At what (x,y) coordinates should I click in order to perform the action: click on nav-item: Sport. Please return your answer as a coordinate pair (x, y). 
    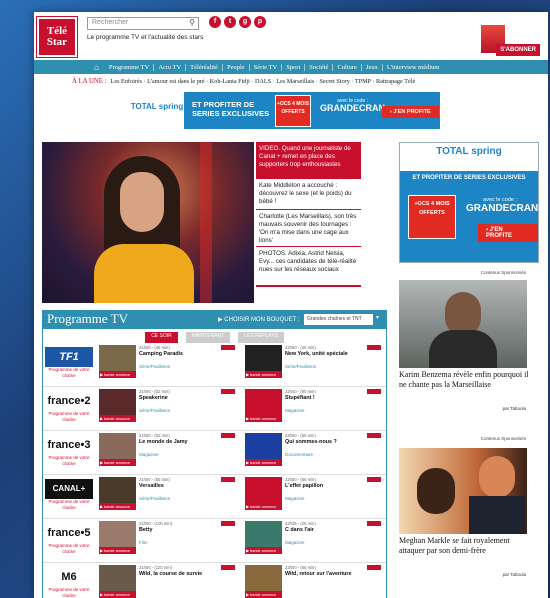
    Looking at the image, I should click on (294, 67).